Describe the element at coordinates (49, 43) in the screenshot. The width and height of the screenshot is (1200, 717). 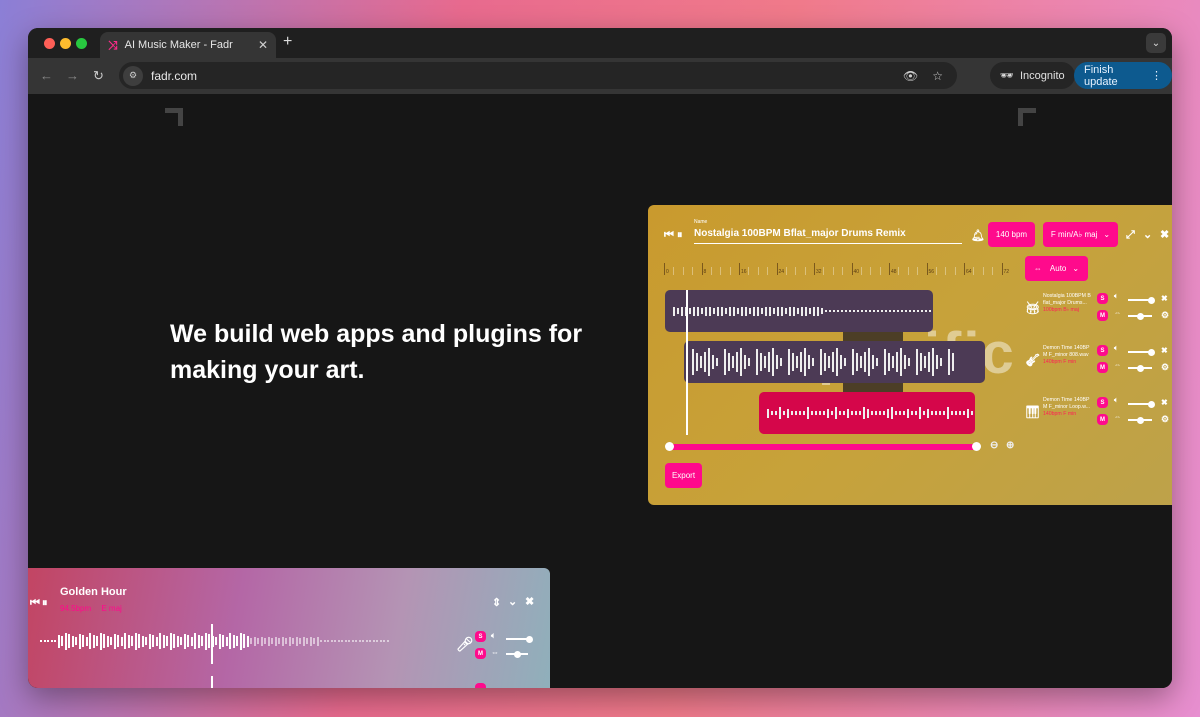
I see `close-window-button` at that location.